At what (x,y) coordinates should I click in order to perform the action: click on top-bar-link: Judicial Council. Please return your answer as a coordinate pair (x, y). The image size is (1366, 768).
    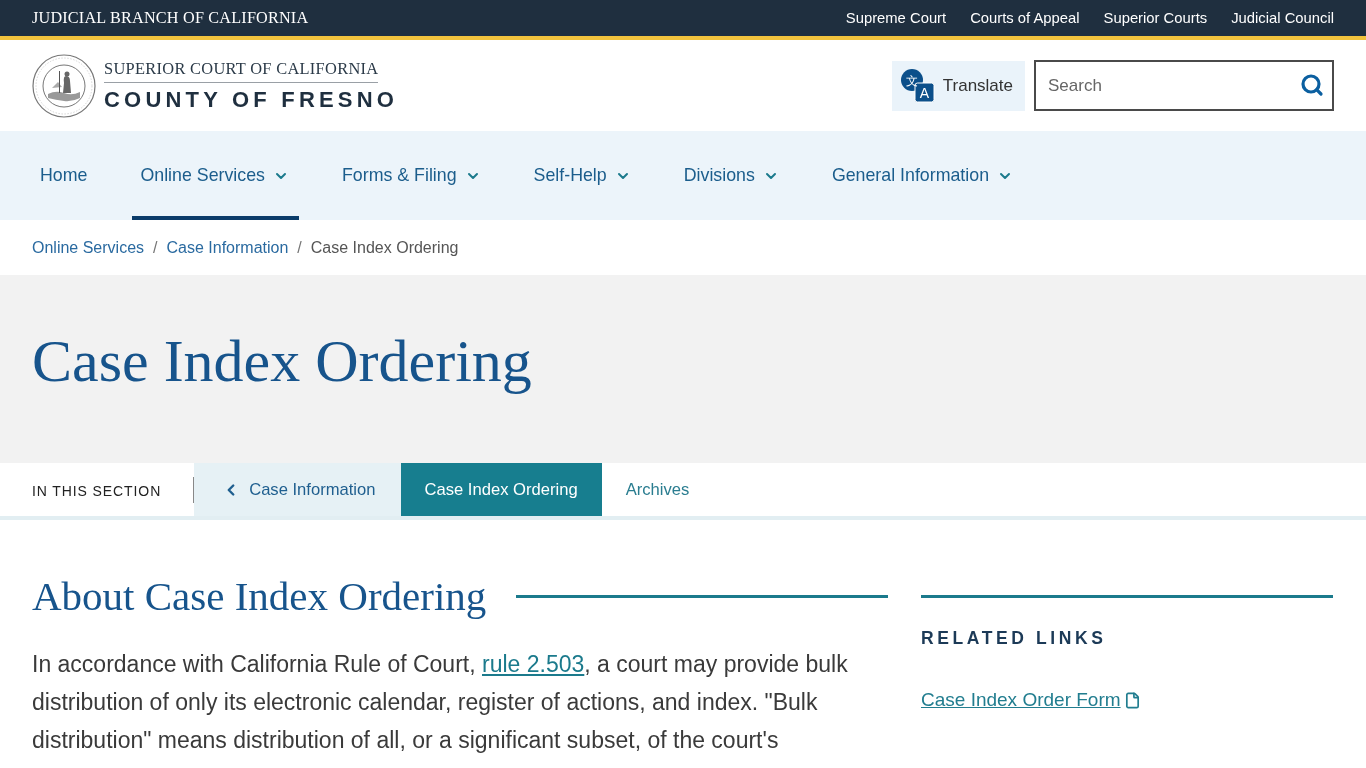
    Looking at the image, I should click on (1282, 18).